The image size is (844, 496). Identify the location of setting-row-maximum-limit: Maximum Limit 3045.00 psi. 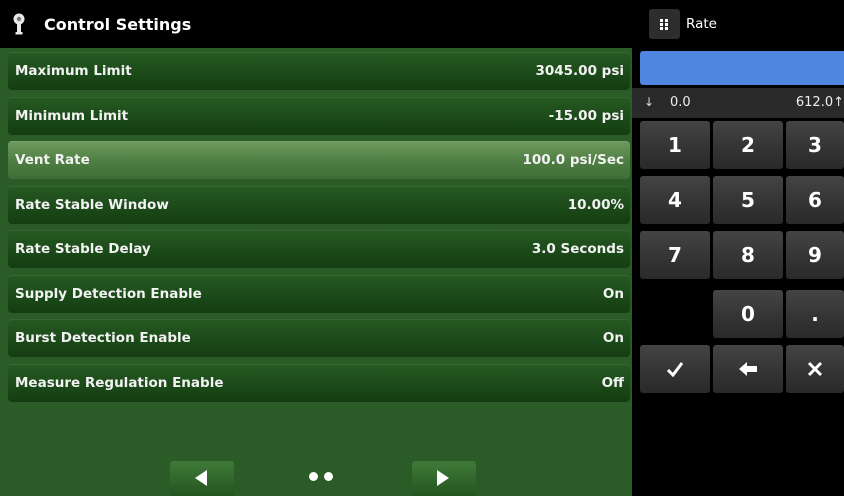
(319, 71).